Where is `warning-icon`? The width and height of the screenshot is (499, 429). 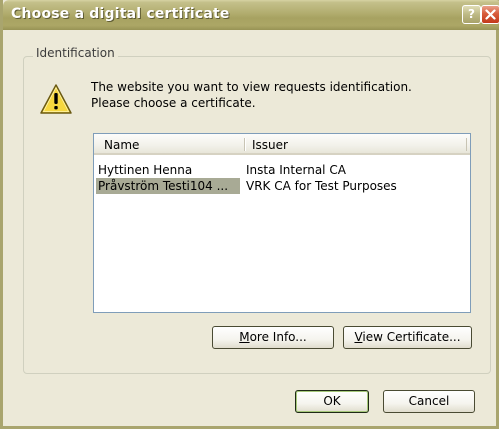 warning-icon is located at coordinates (56, 99).